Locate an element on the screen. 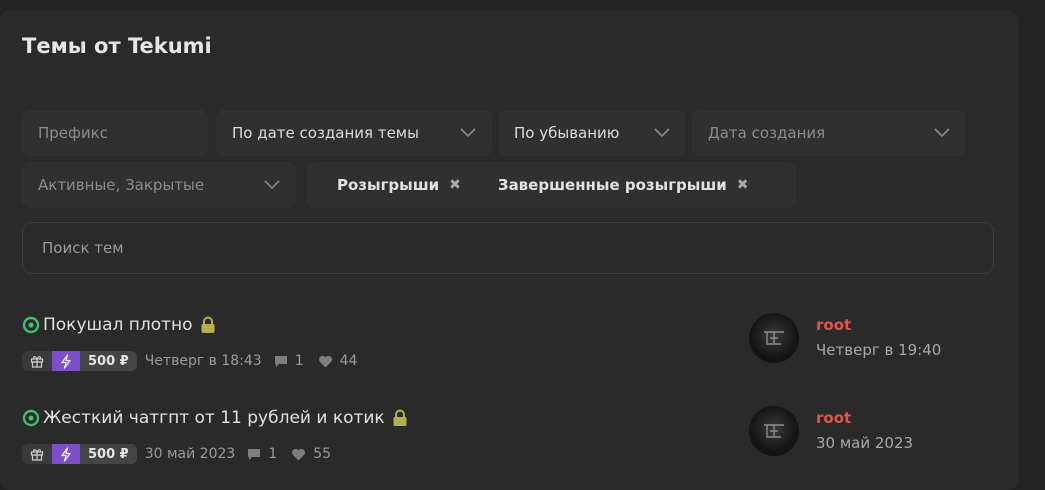  order-value: По убыванию is located at coordinates (567, 133).